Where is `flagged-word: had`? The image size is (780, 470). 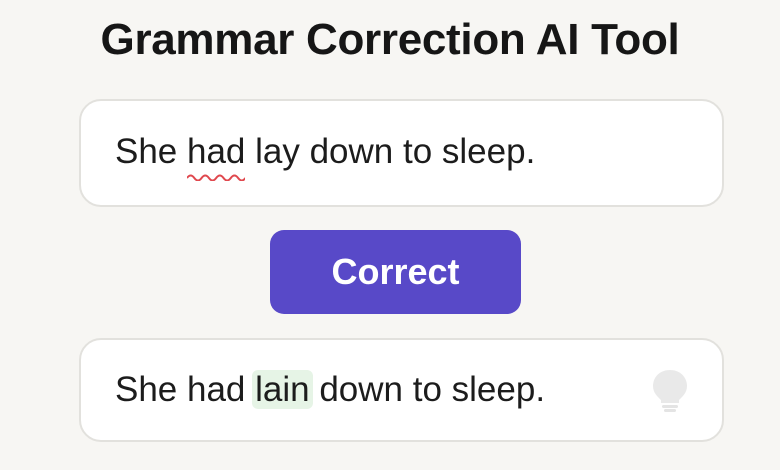 flagged-word: had is located at coordinates (216, 155).